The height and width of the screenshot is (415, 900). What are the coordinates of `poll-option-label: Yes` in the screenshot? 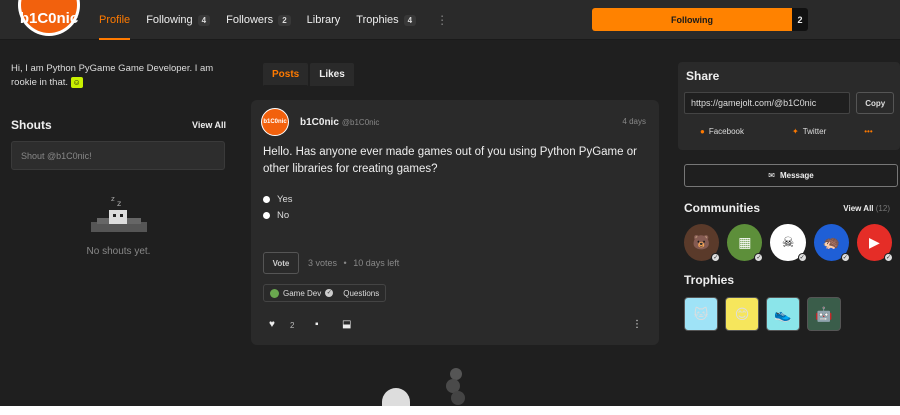 It's located at (285, 199).